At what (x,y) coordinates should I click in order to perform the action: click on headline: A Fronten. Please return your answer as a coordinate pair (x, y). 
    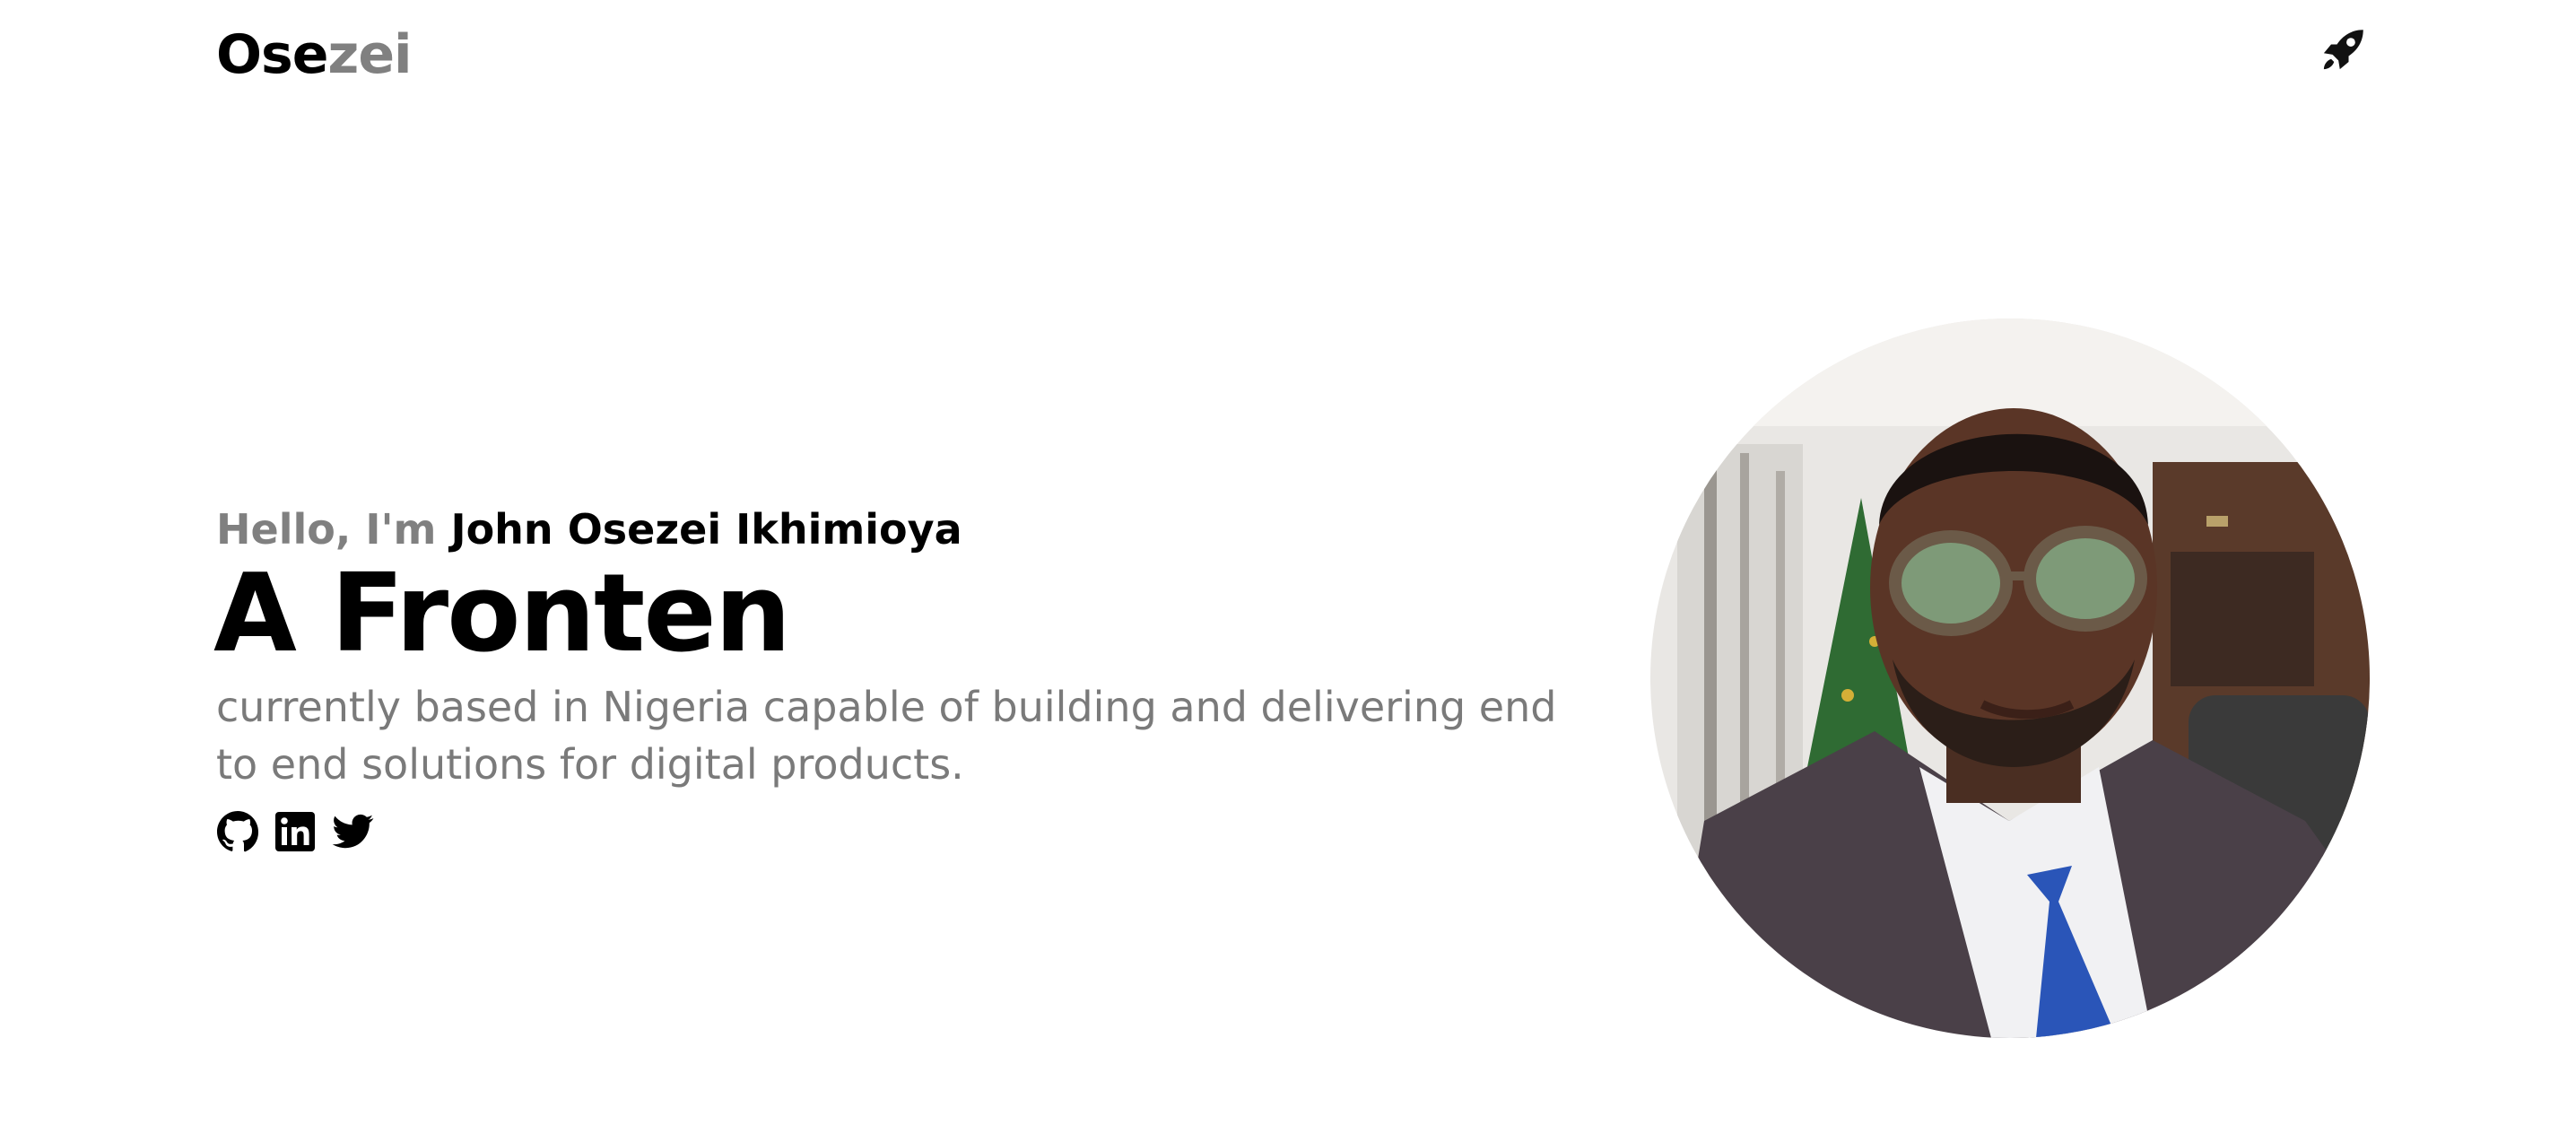
    Looking at the image, I should click on (502, 614).